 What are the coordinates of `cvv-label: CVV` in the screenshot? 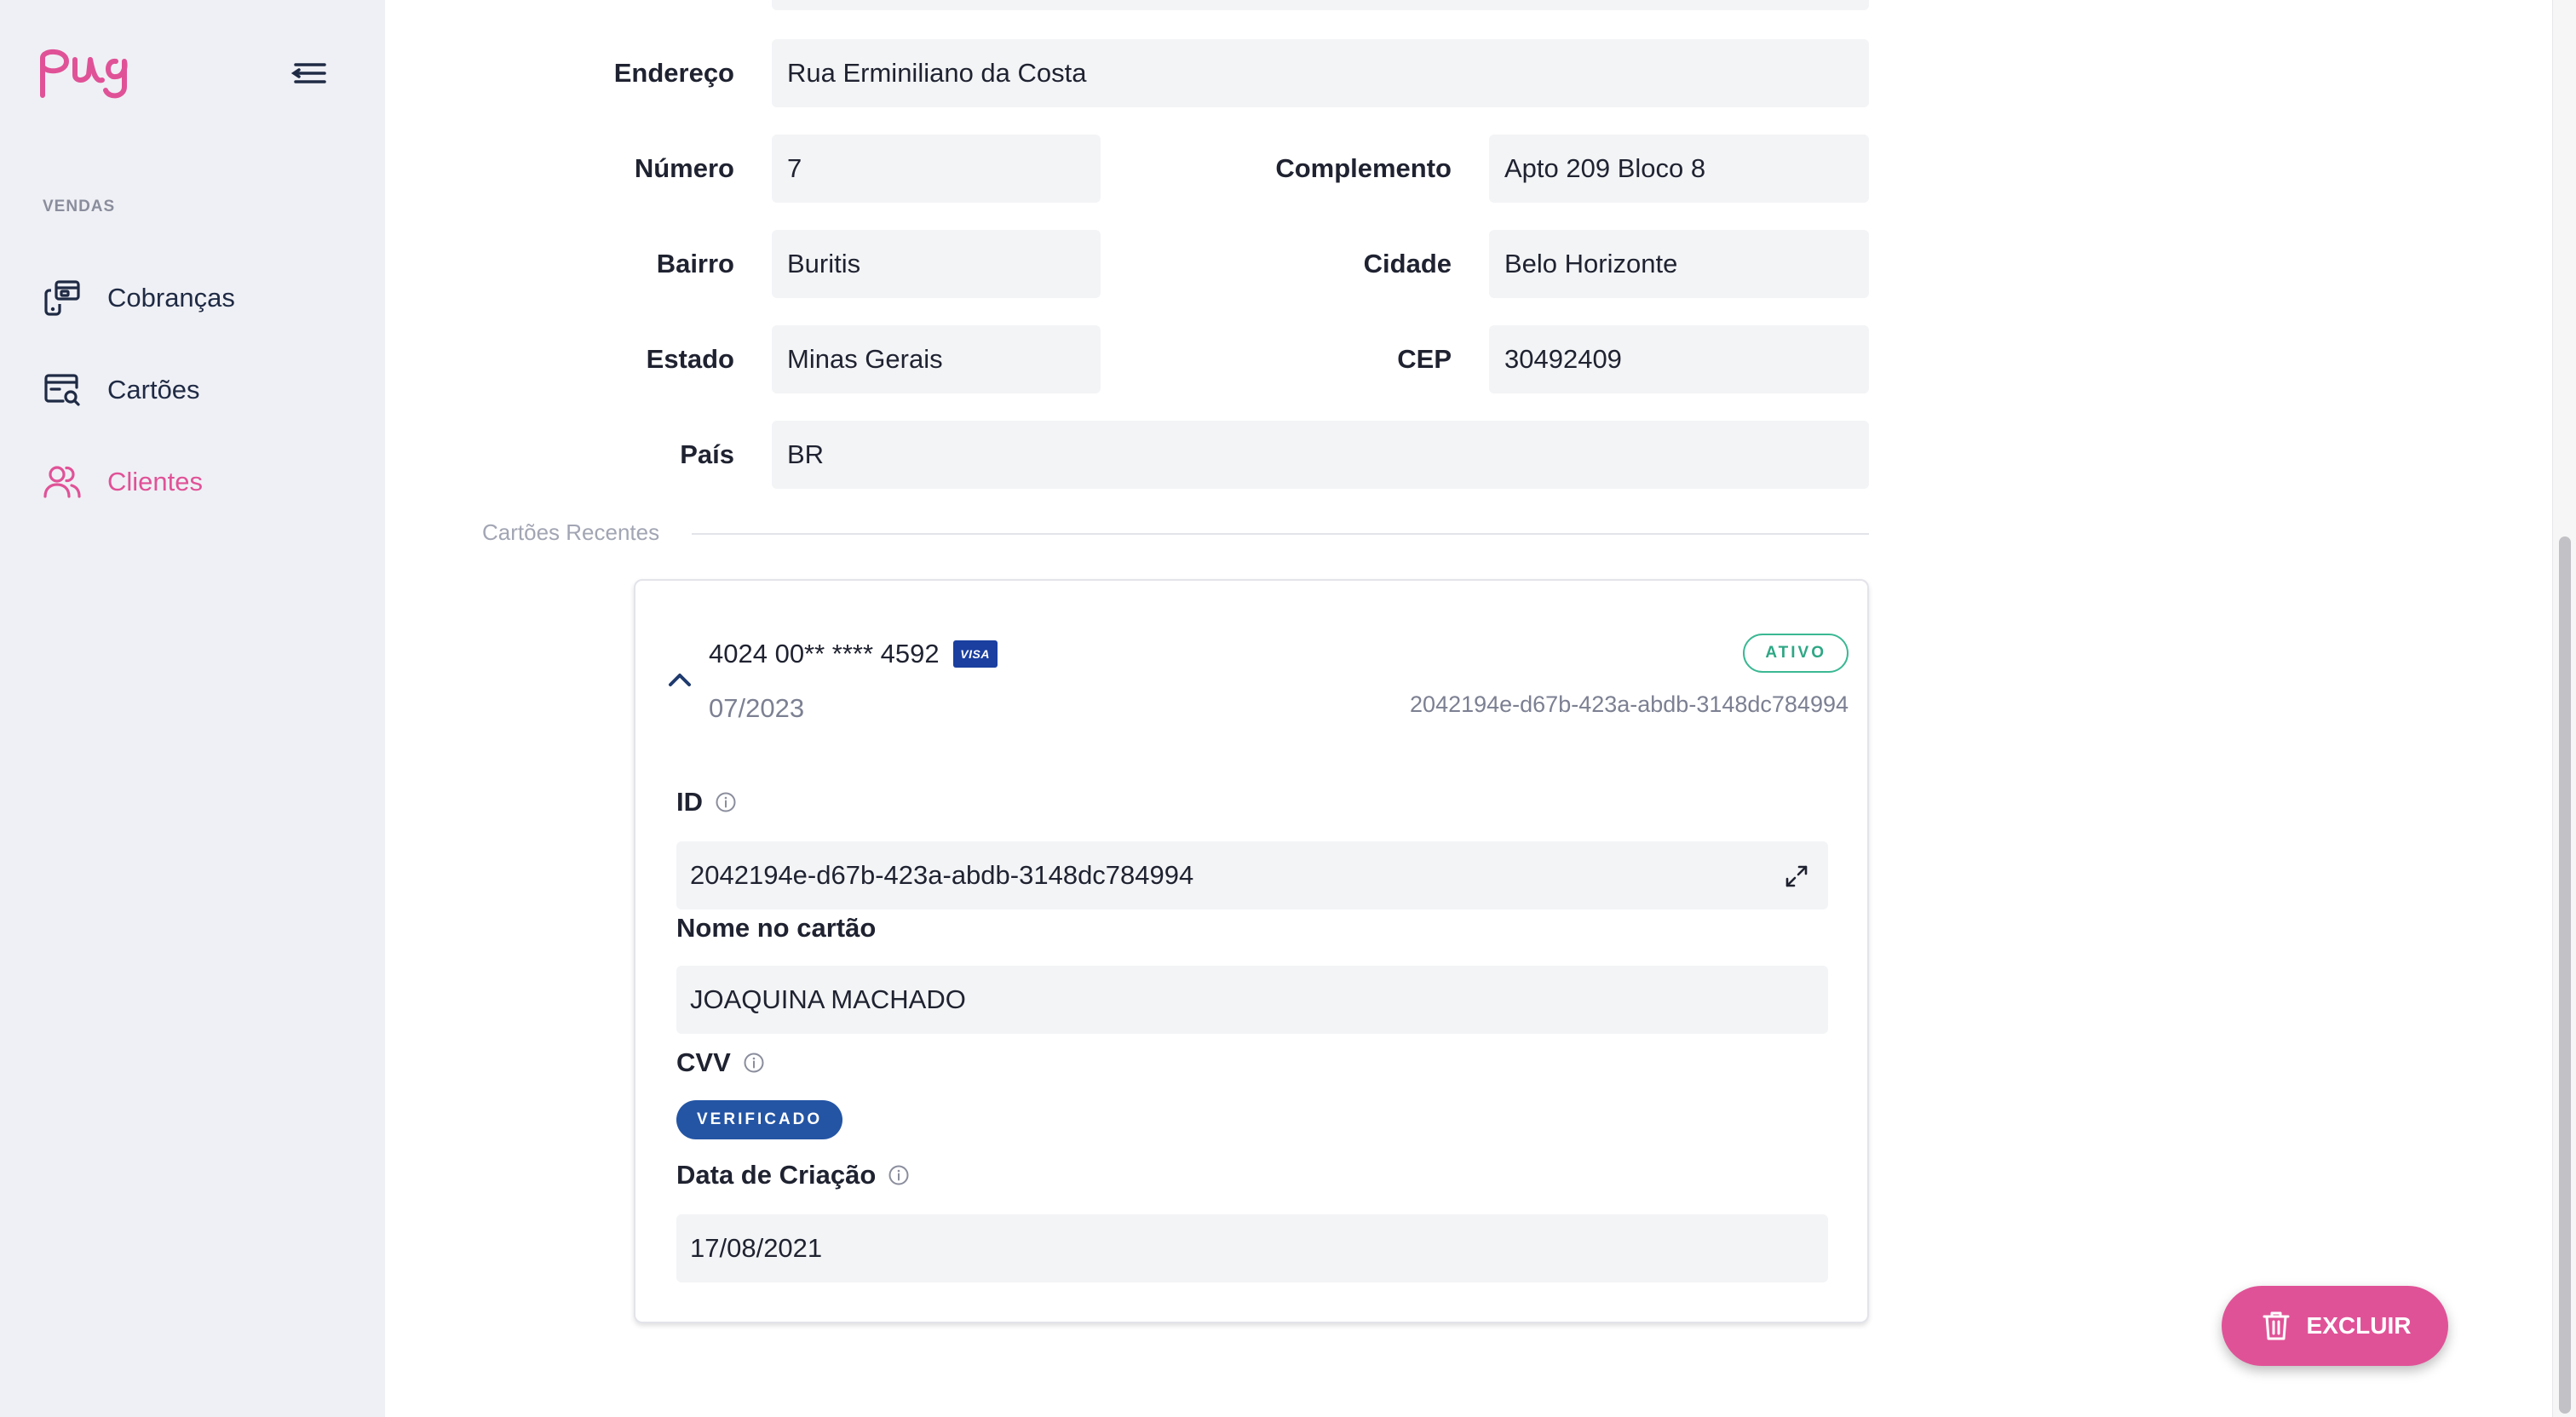 It's located at (704, 1062).